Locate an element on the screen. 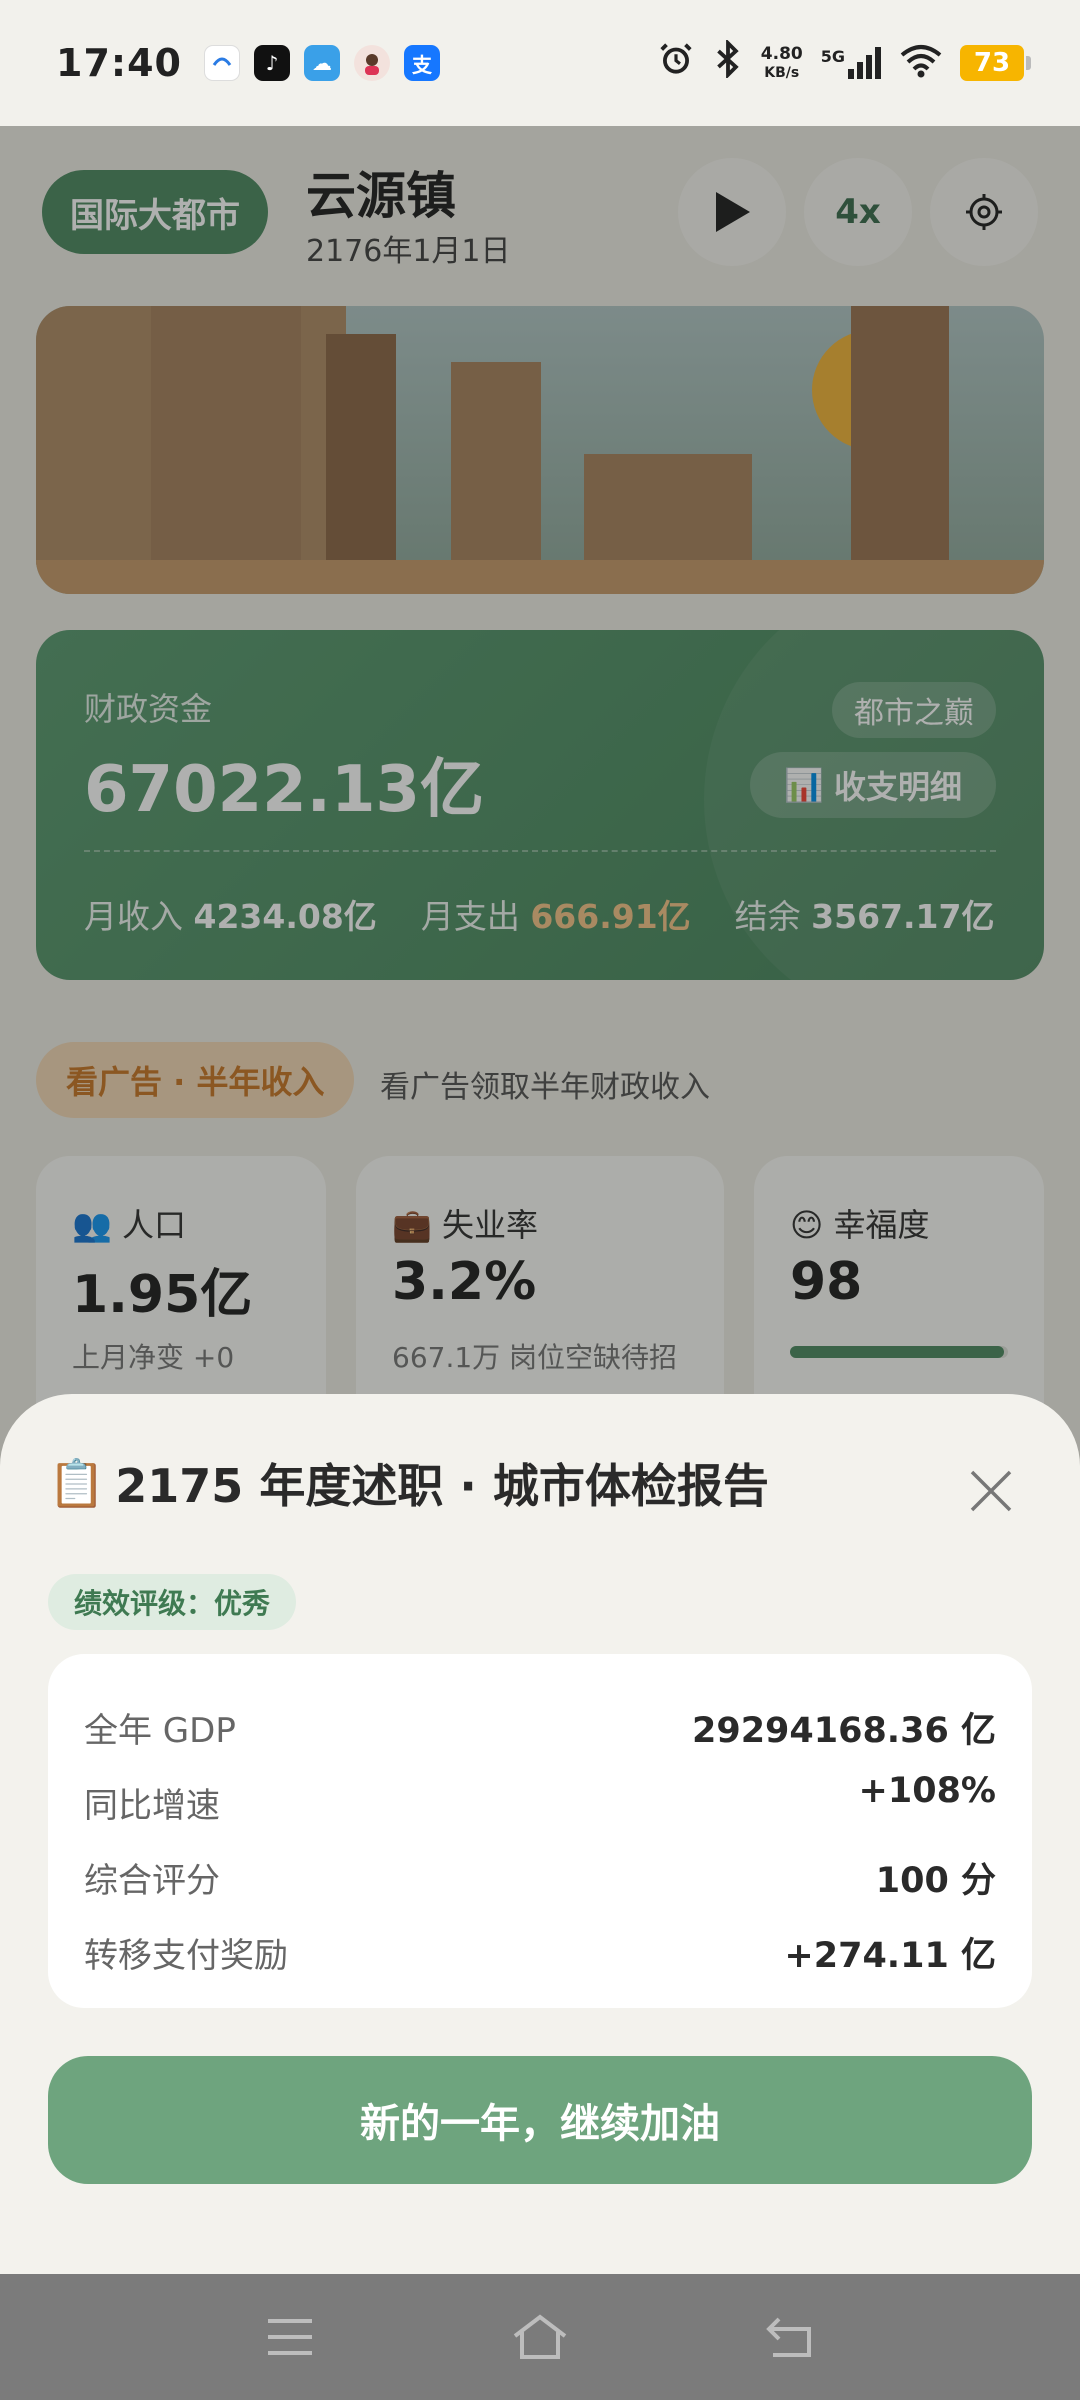  menu-button is located at coordinates (290, 2337).